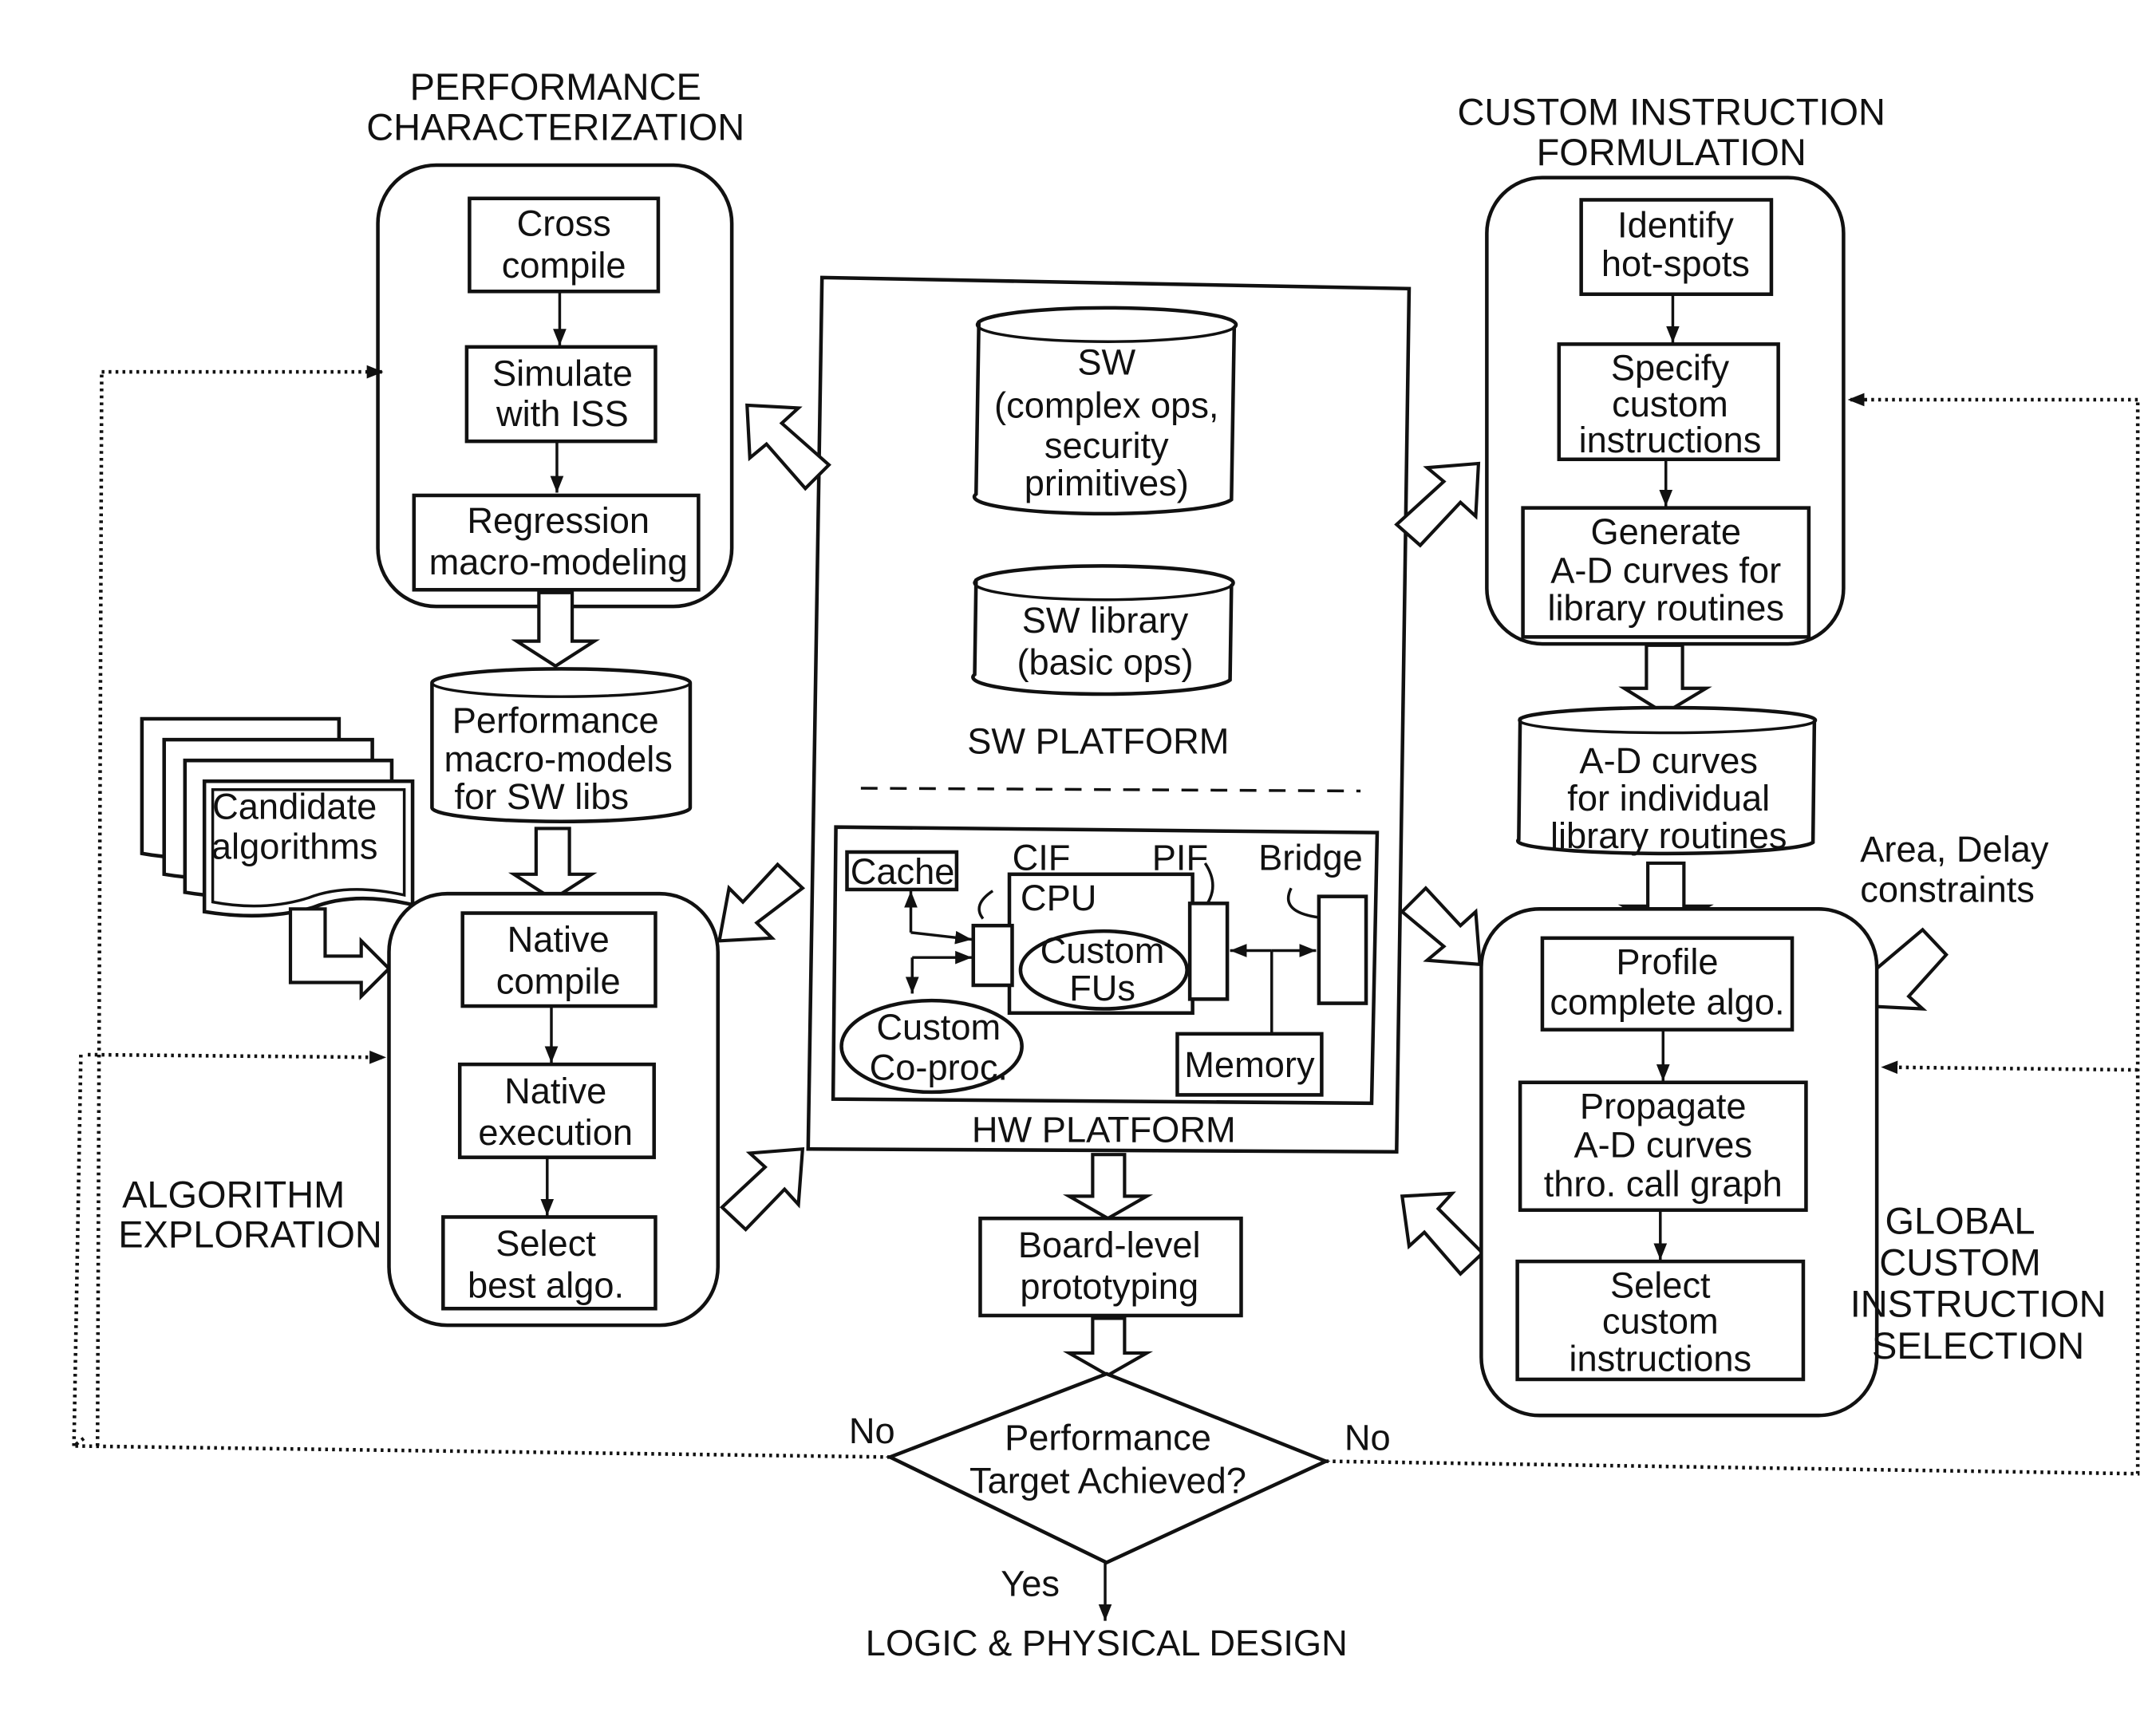 This screenshot has height=1736, width=2152. Describe the element at coordinates (931, 1046) in the screenshot. I see `hw-custom-coproc: Custom Co-proc.` at that location.